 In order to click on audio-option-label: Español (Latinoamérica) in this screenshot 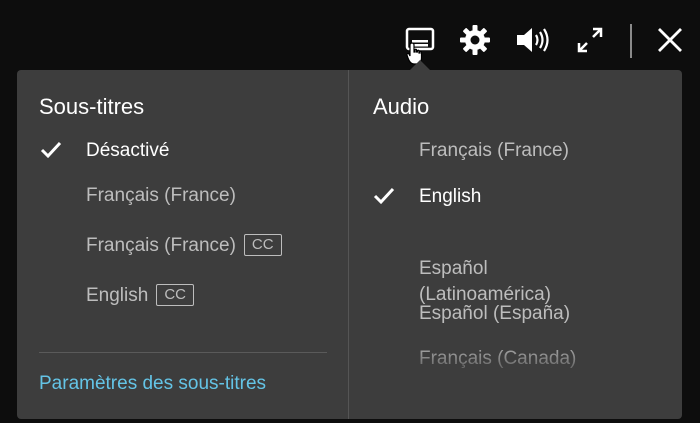, I will do `click(485, 281)`.